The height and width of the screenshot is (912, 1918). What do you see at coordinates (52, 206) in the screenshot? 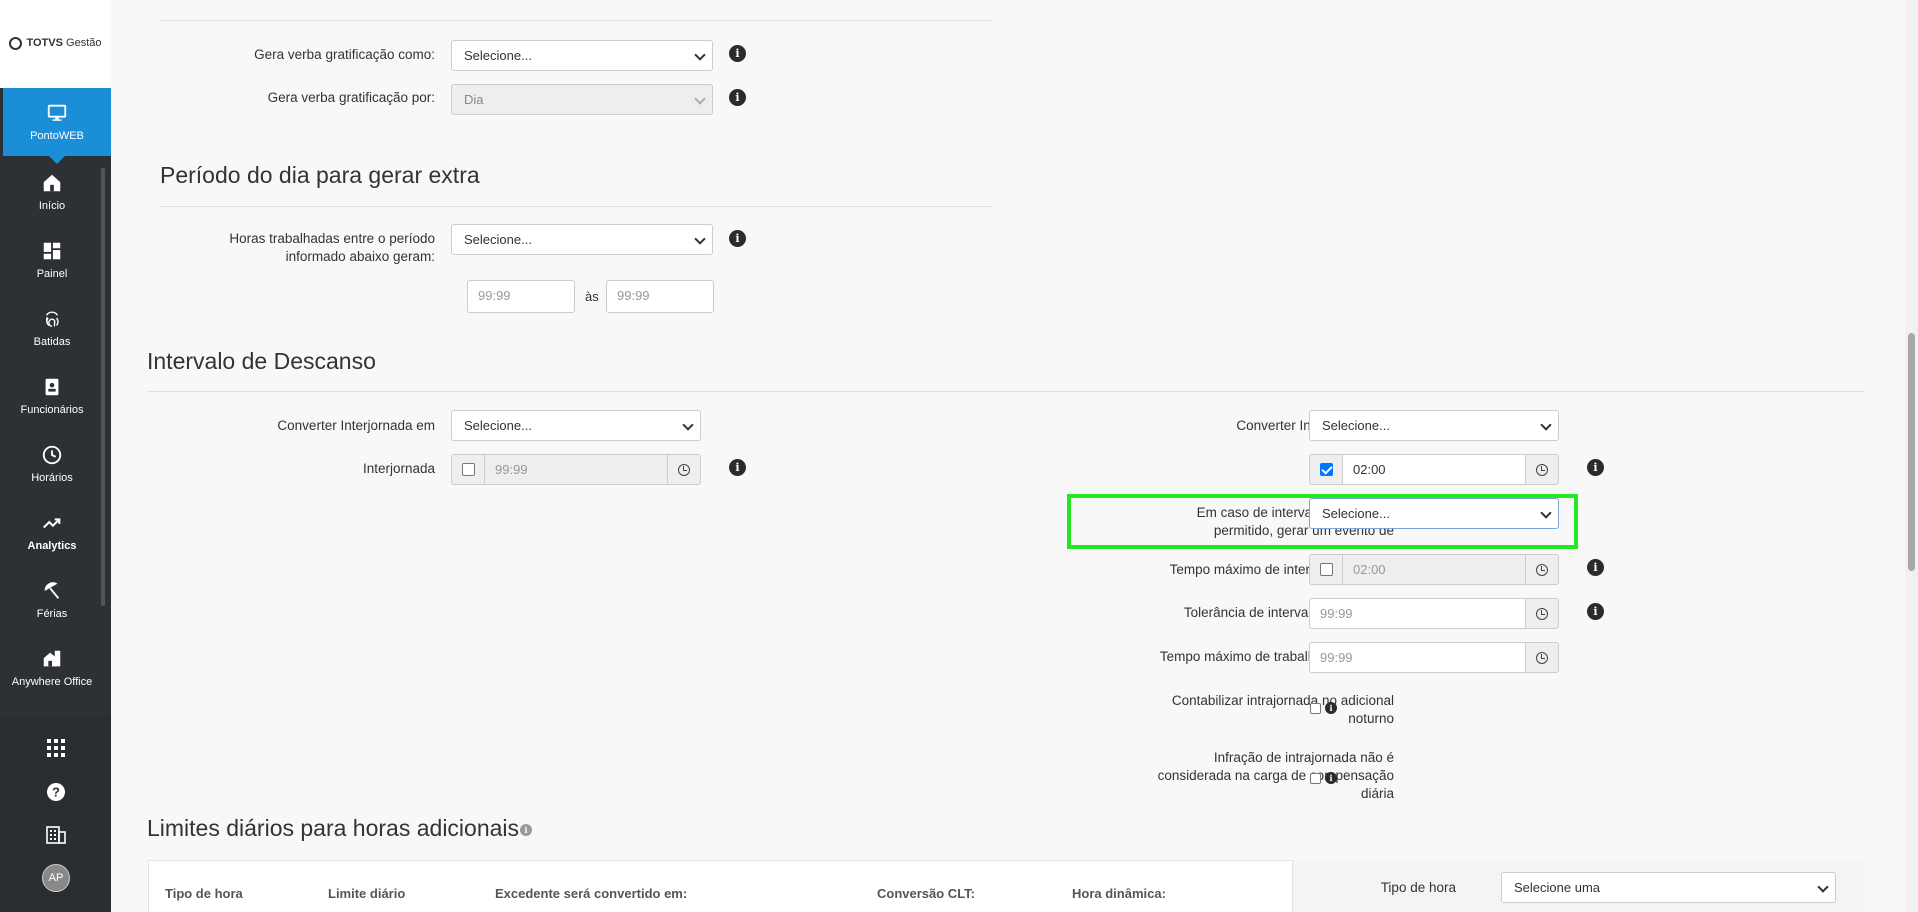
I see `sidebar-item-label: Início` at bounding box center [52, 206].